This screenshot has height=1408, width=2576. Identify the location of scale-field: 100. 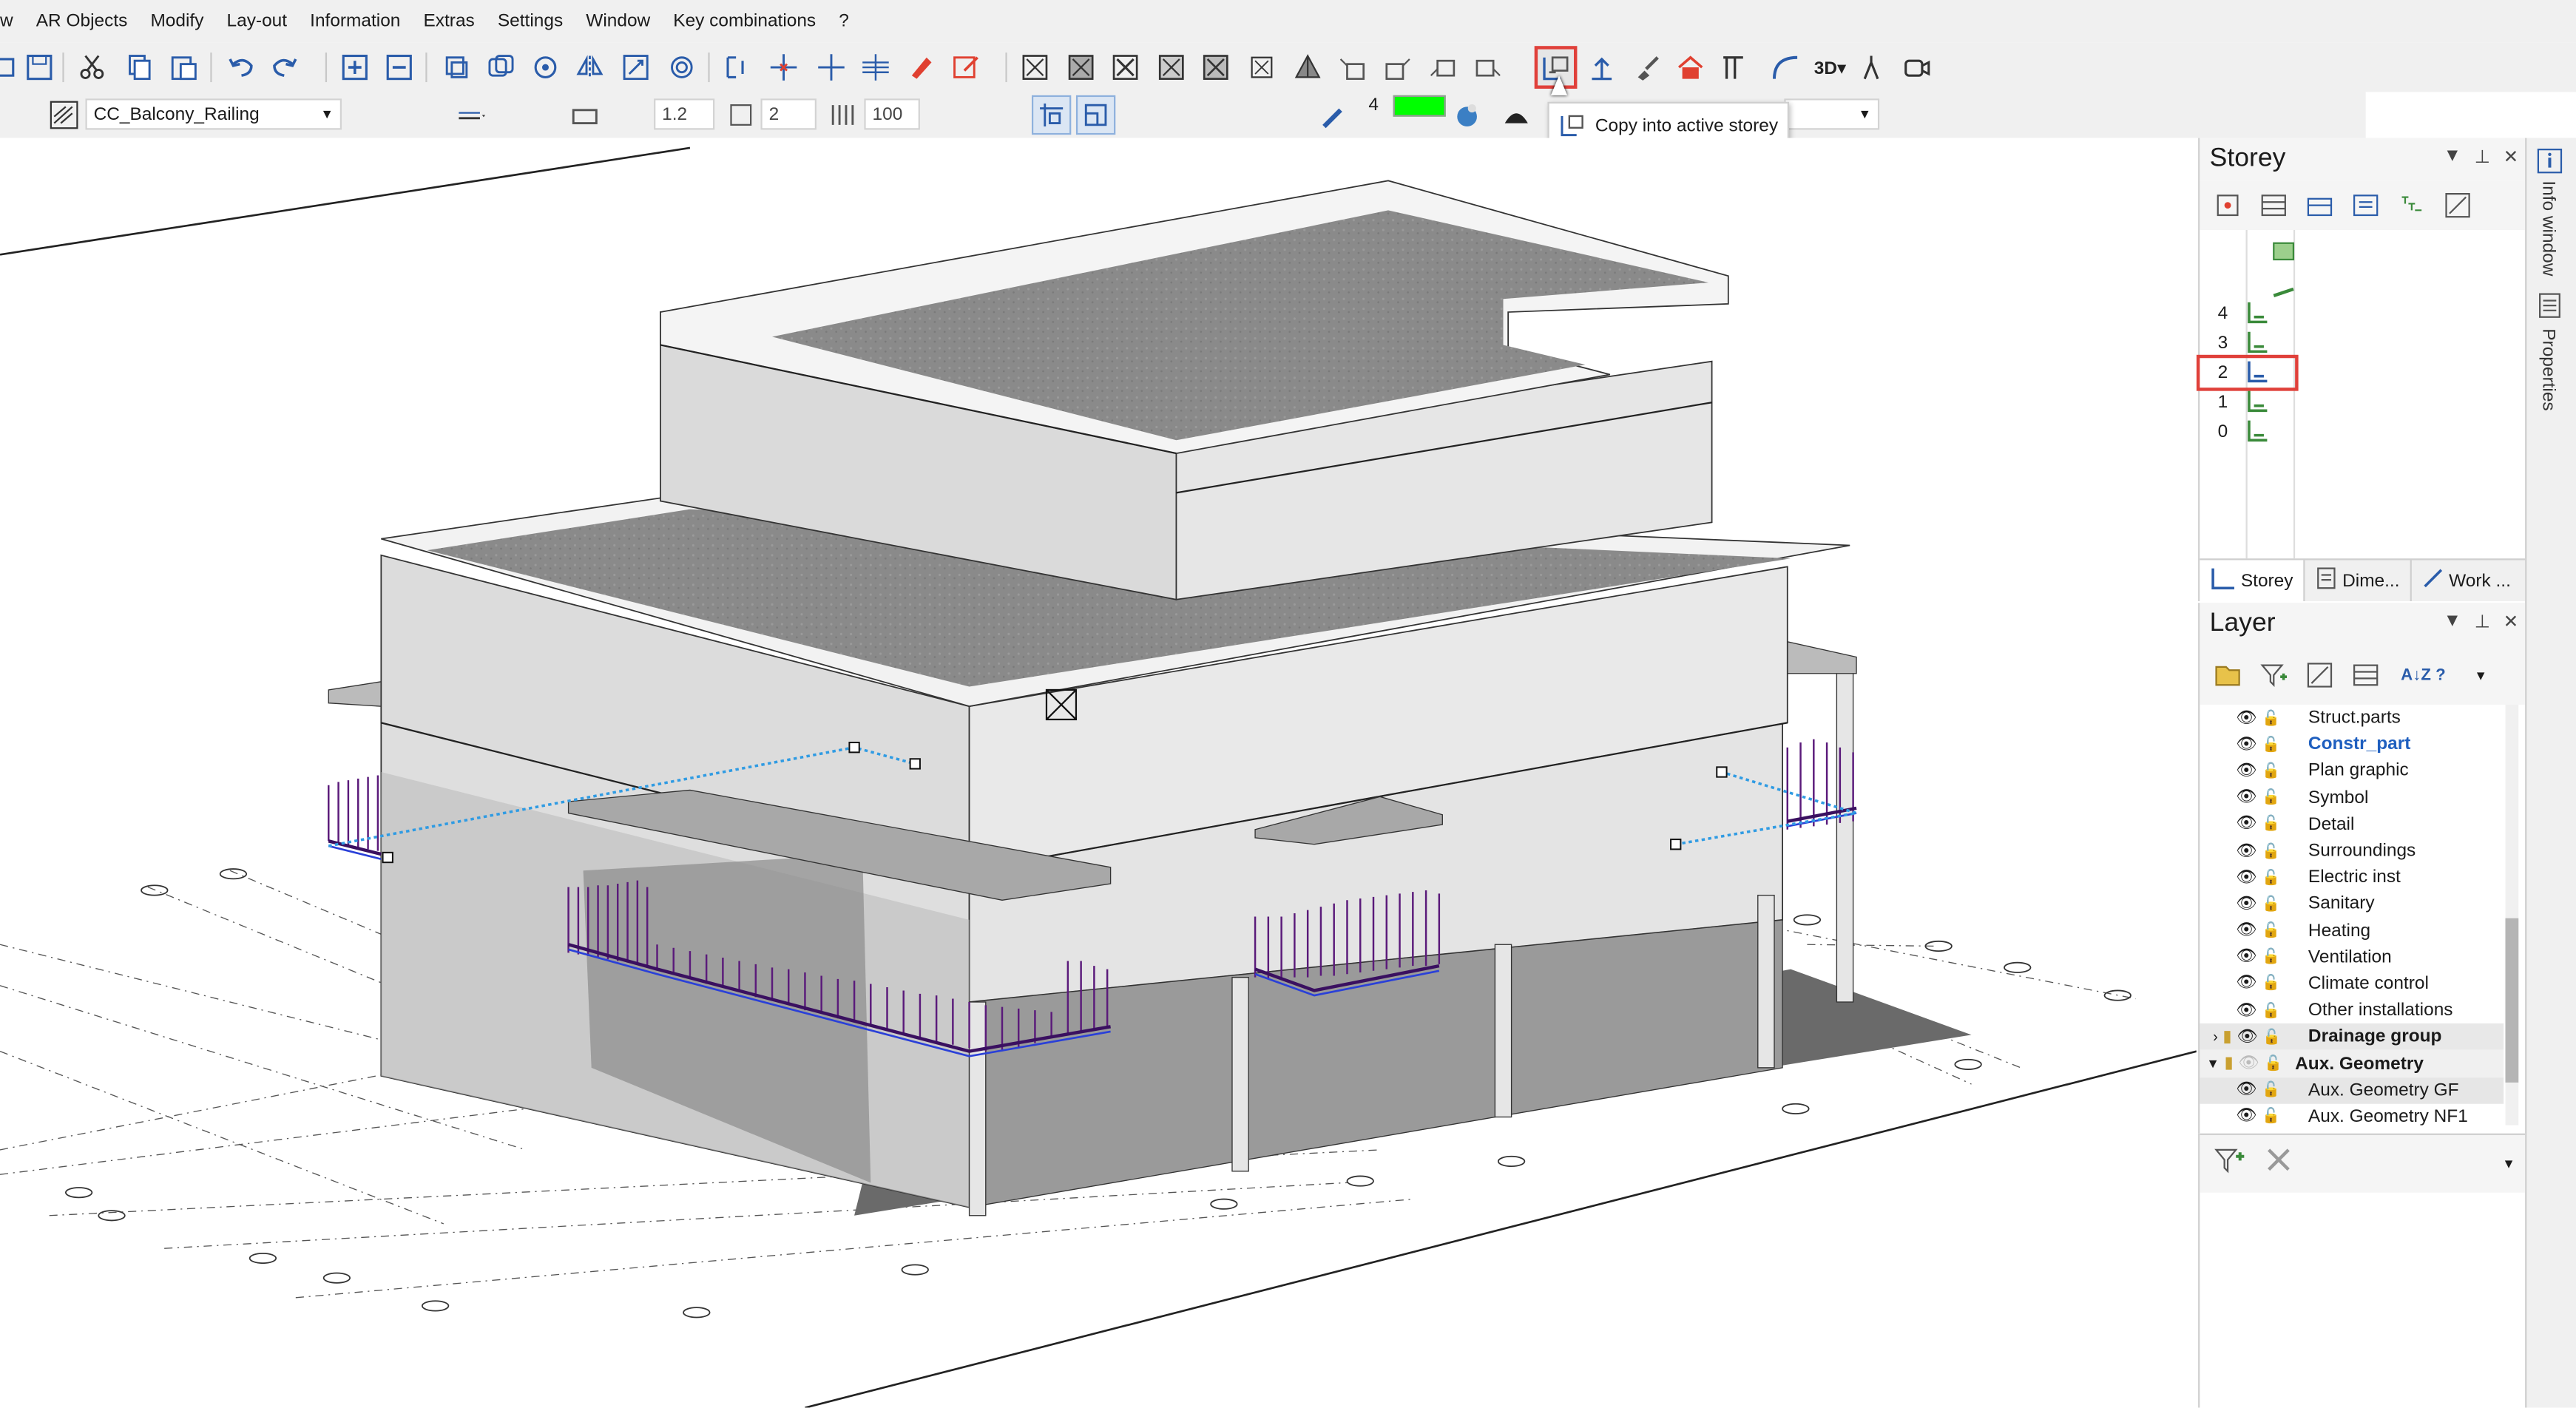
(892, 114).